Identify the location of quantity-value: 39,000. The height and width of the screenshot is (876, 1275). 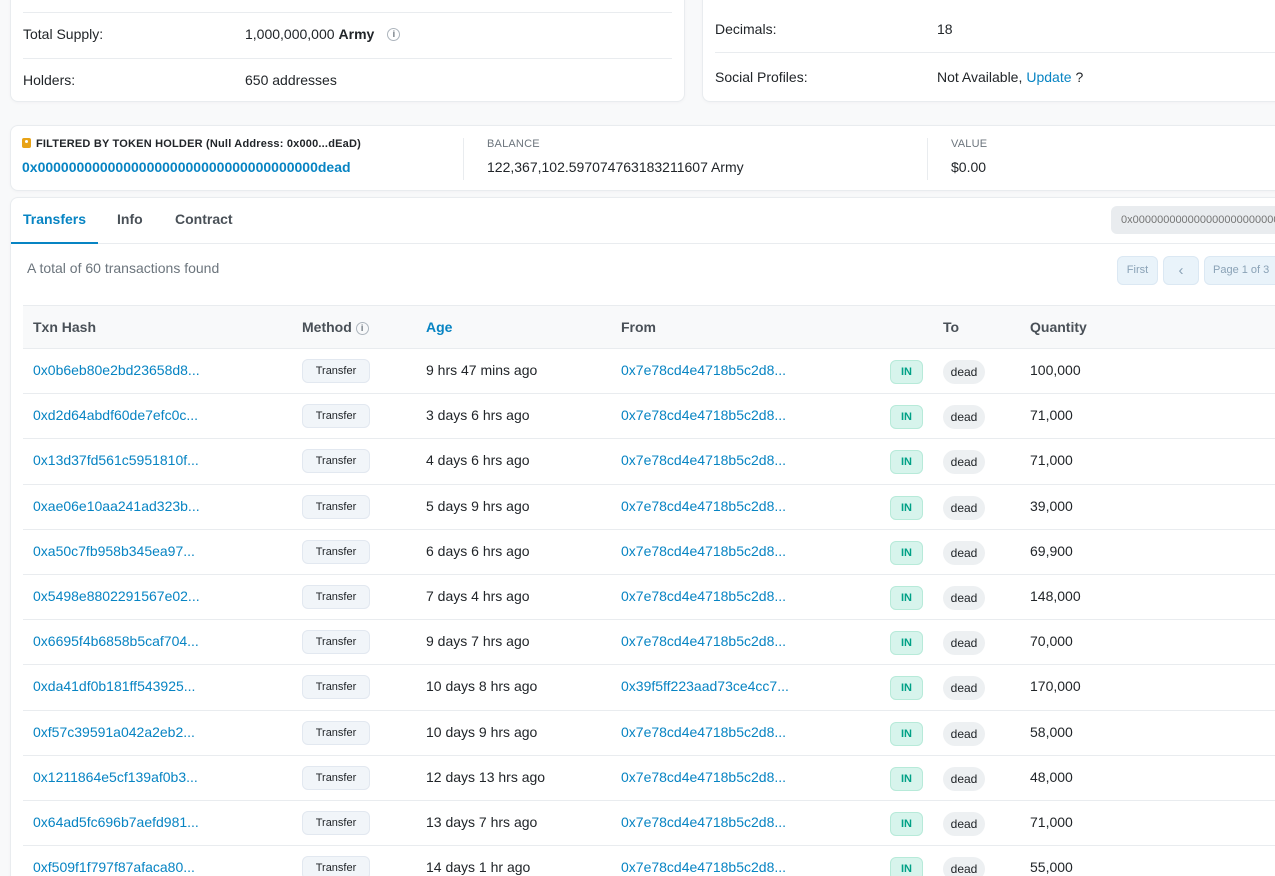
(1051, 505).